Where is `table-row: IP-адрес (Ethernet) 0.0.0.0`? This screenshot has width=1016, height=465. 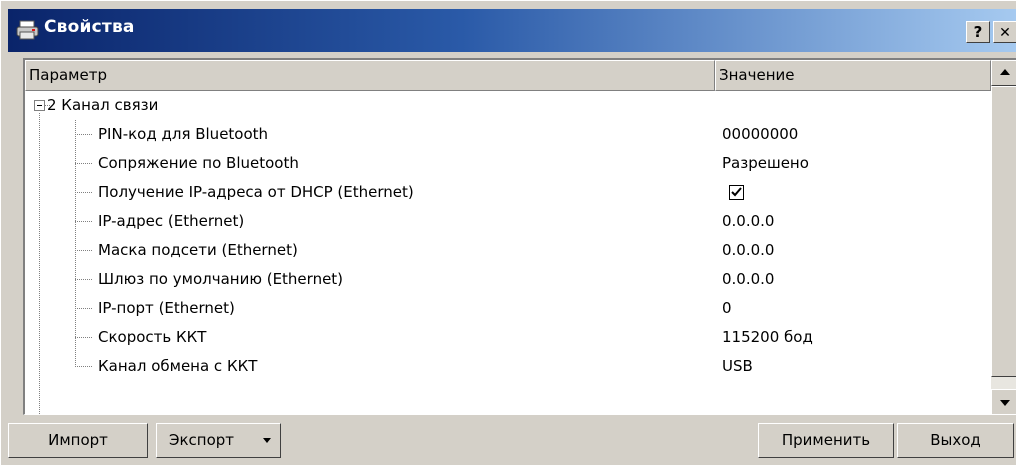
table-row: IP-адрес (Ethernet) 0.0.0.0 is located at coordinates (507, 221).